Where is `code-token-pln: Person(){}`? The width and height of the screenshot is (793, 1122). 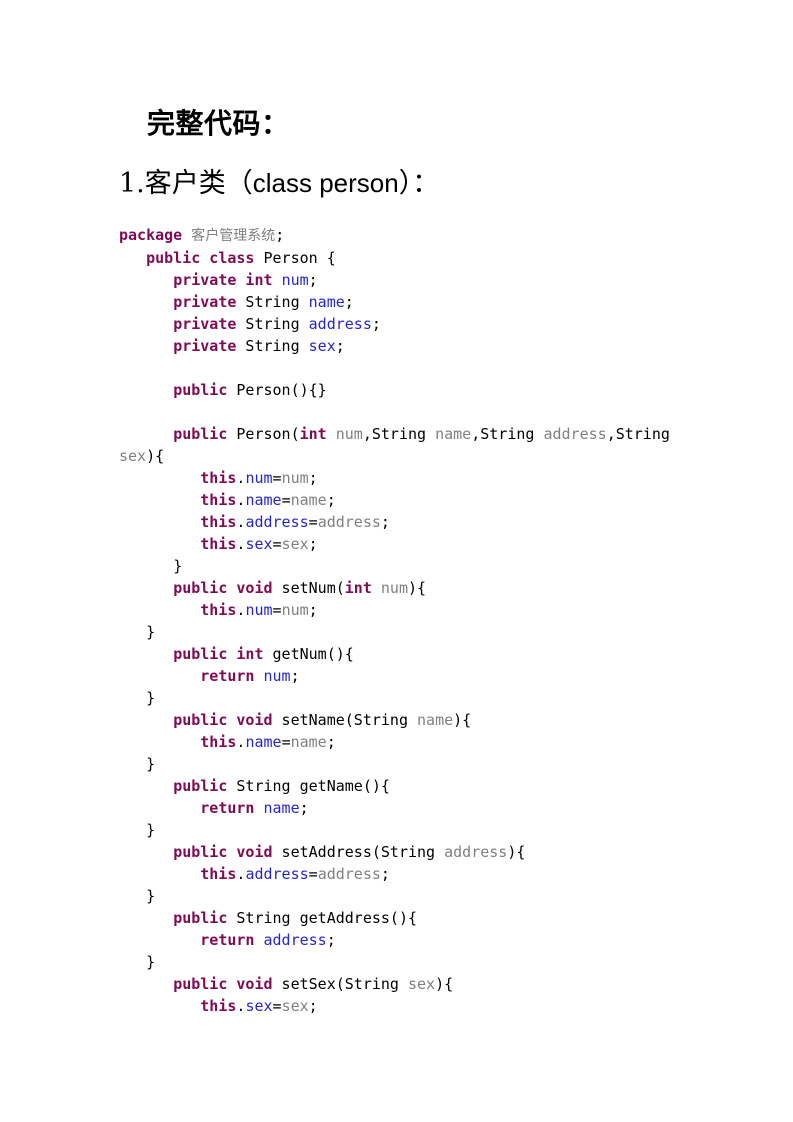 code-token-pln: Person(){} is located at coordinates (277, 390).